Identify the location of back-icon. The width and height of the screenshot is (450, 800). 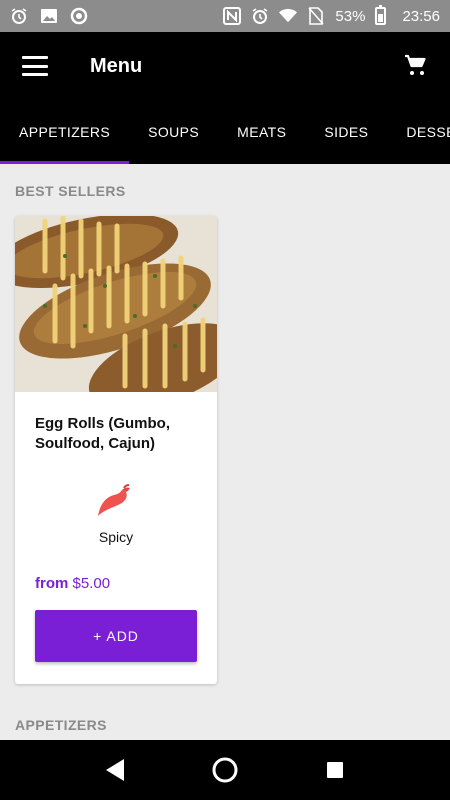
(115, 770).